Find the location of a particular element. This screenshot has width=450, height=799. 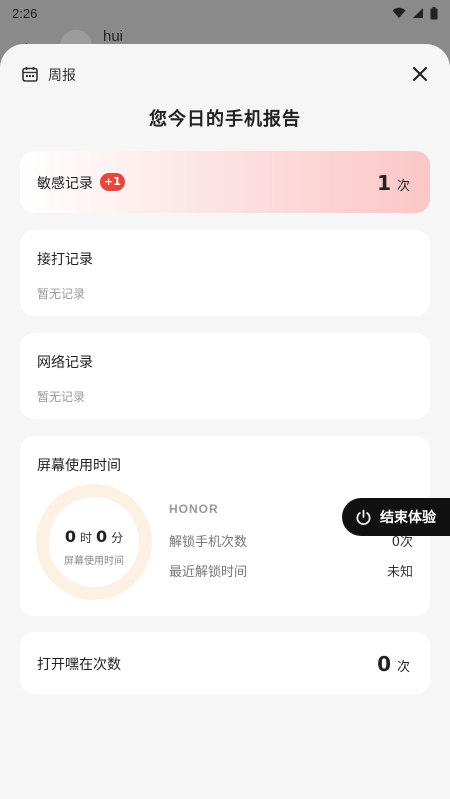

unlock-count-label: 解锁手机次数 is located at coordinates (208, 542).